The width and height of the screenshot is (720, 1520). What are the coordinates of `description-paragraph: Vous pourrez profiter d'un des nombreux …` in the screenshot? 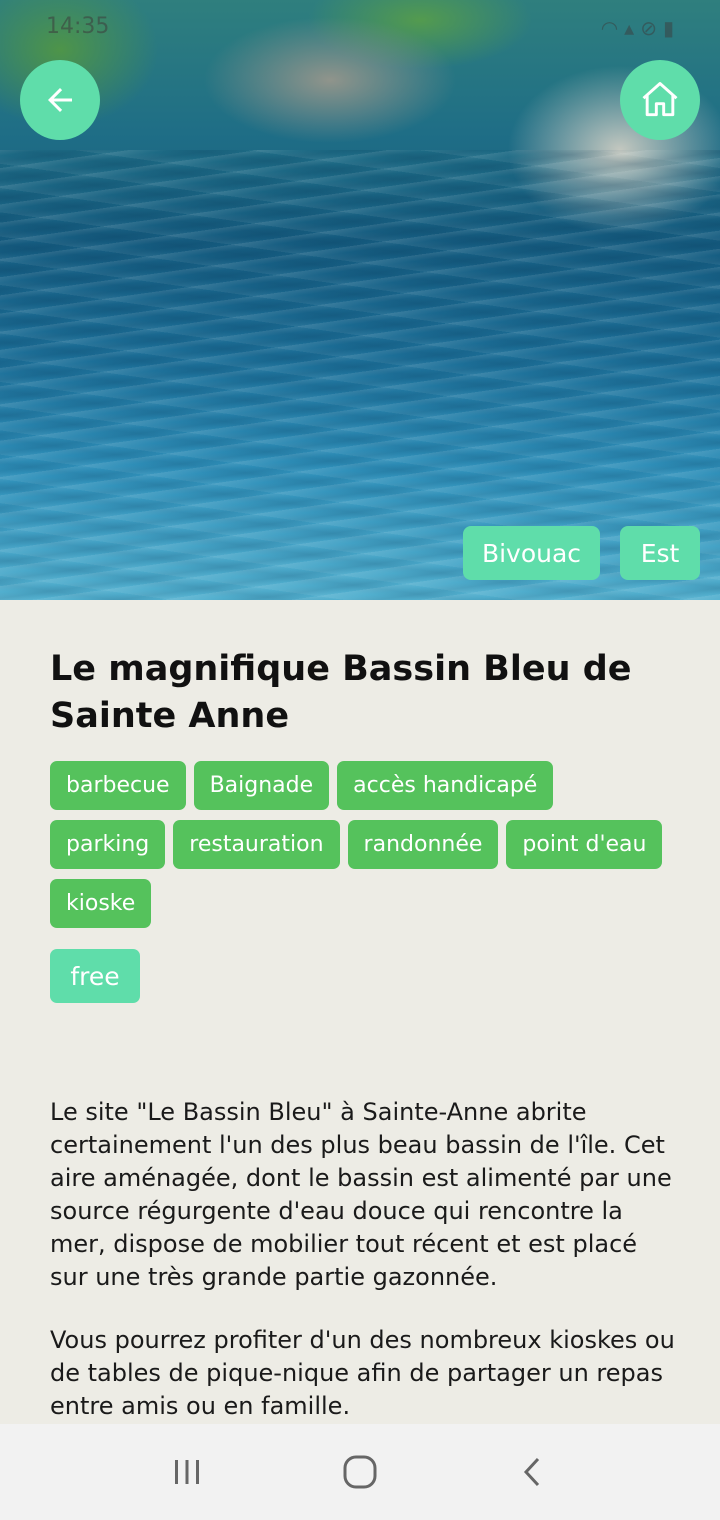 It's located at (362, 1373).